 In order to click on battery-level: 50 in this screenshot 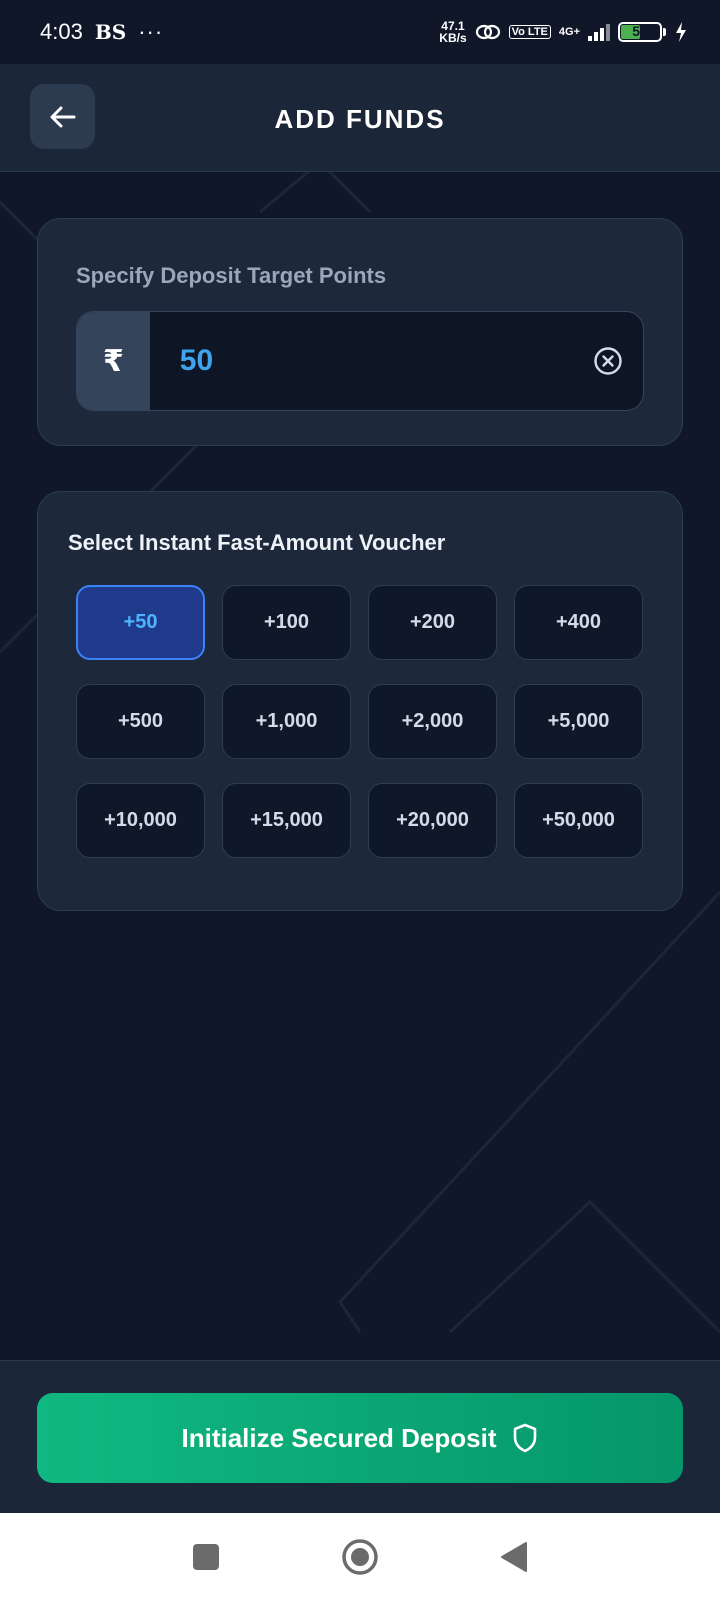, I will do `click(640, 31)`.